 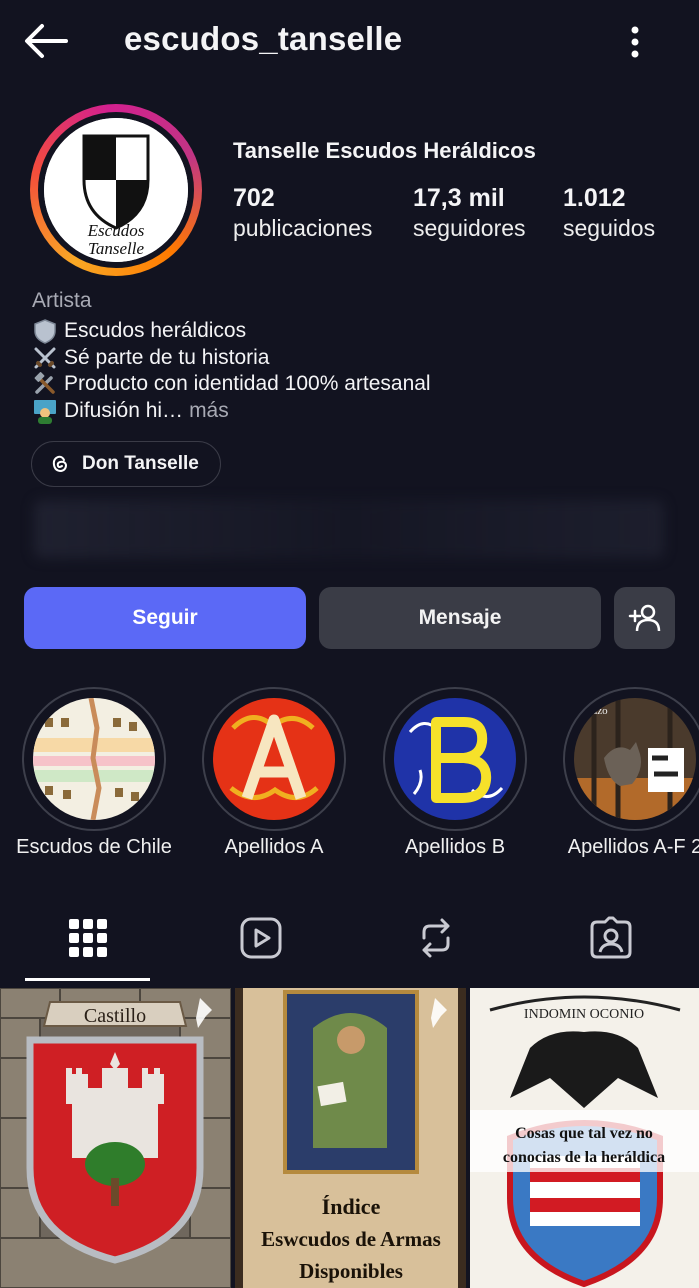 What do you see at coordinates (384, 150) in the screenshot?
I see `display-name: Tanselle Escudos Heráldicos` at bounding box center [384, 150].